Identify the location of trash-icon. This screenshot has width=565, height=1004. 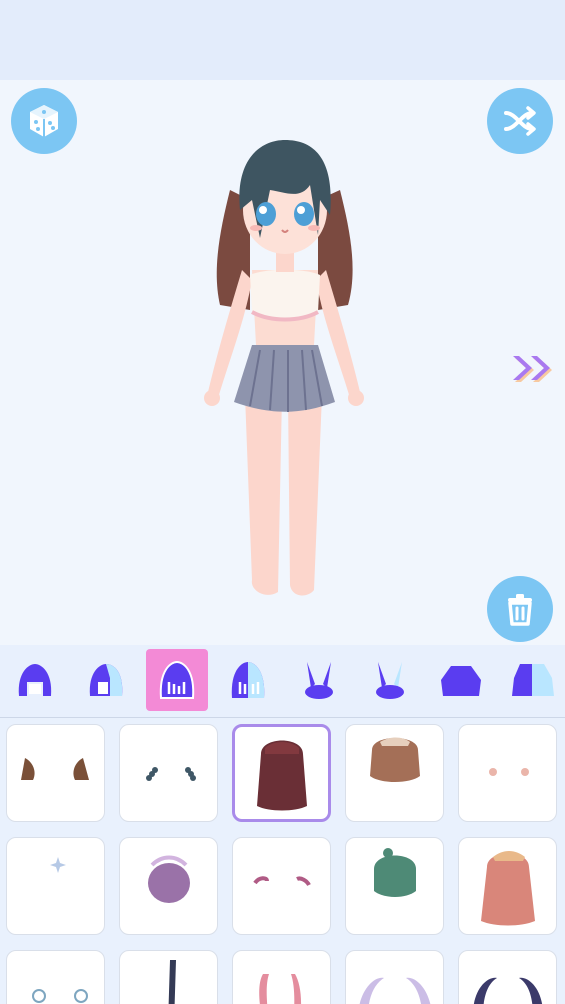
(520, 610).